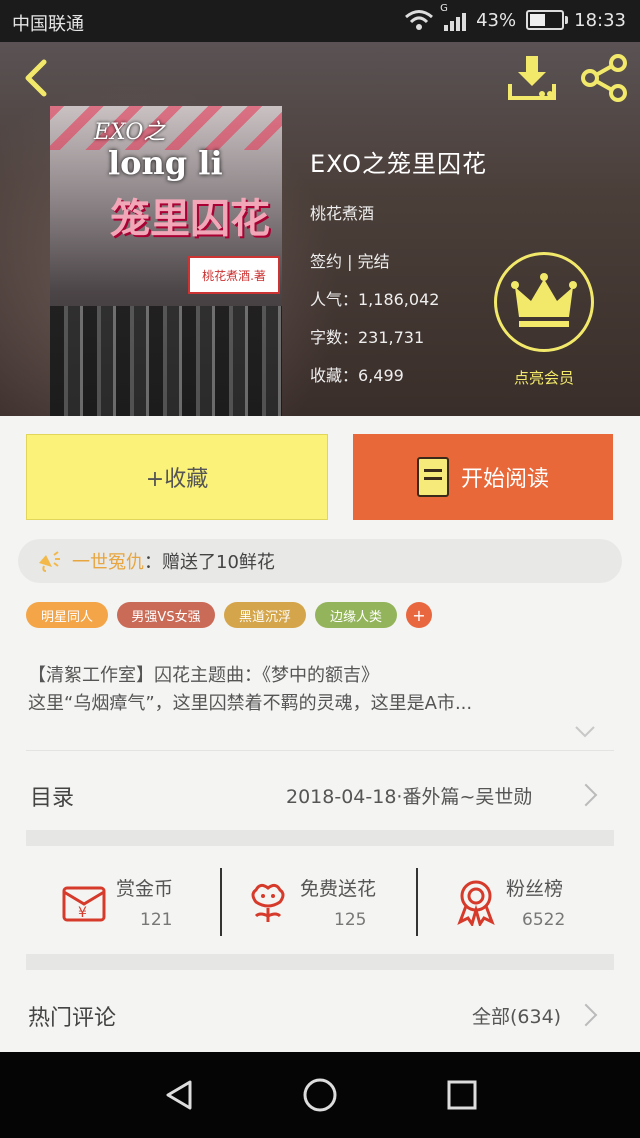 Image resolution: width=640 pixels, height=1138 pixels. What do you see at coordinates (398, 164) in the screenshot?
I see `book-title: EXO之笼里囚花` at bounding box center [398, 164].